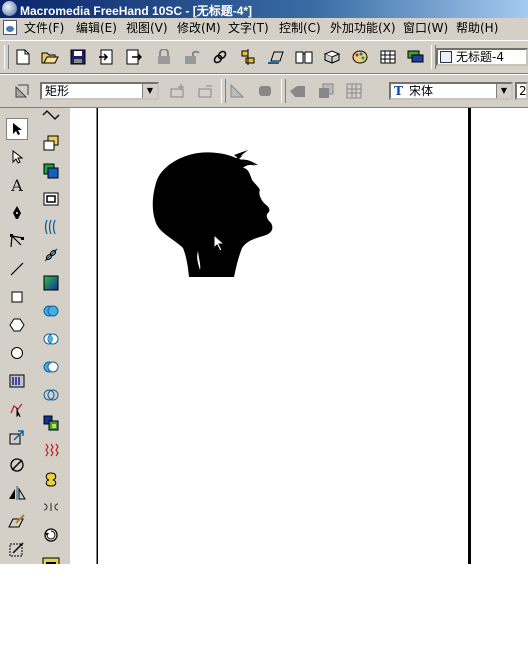  Describe the element at coordinates (264, 9) in the screenshot. I see `title-bar: Macromedia FreeHand 10SC - [无标题-4*]` at that location.